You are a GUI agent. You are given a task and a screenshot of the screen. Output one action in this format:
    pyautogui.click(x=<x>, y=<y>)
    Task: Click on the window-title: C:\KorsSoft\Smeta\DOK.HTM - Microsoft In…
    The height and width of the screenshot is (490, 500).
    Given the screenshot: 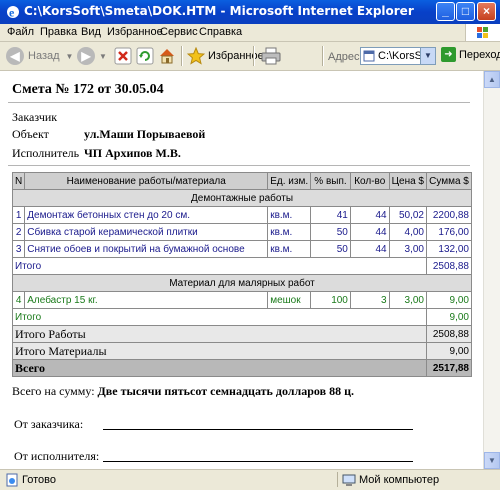 What is the action you would take?
    pyautogui.click(x=219, y=11)
    